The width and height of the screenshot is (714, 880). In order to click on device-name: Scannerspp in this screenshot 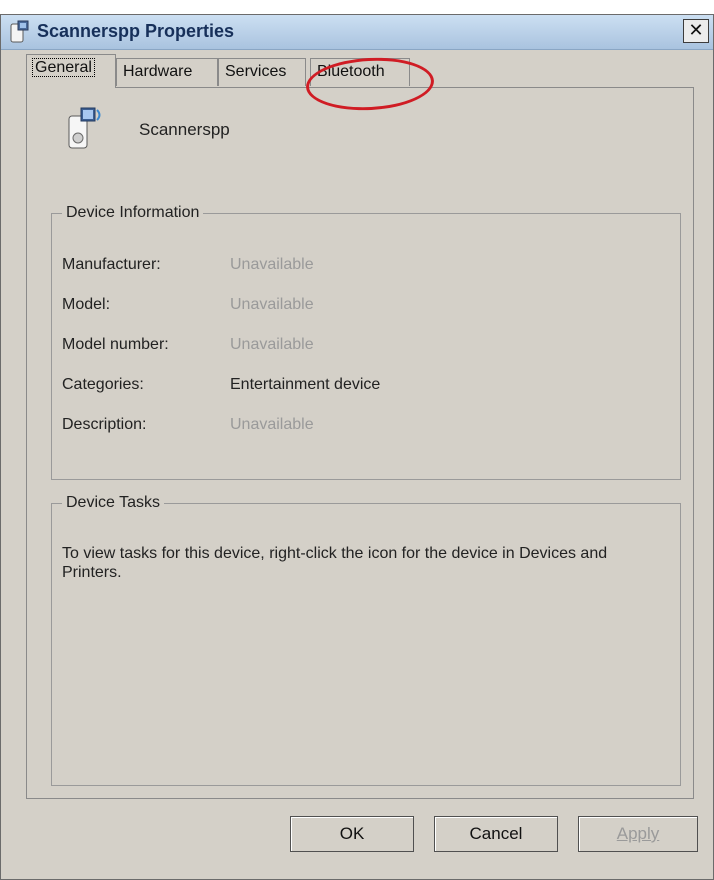, I will do `click(184, 129)`.